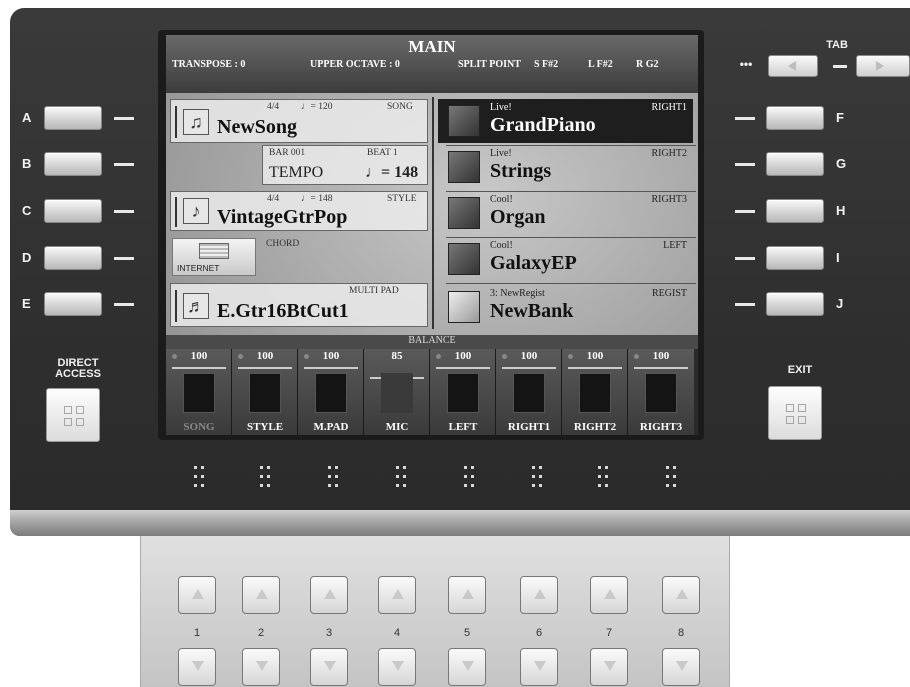 The width and height of the screenshot is (910, 687). I want to click on button-5-label: 5, so click(467, 633).